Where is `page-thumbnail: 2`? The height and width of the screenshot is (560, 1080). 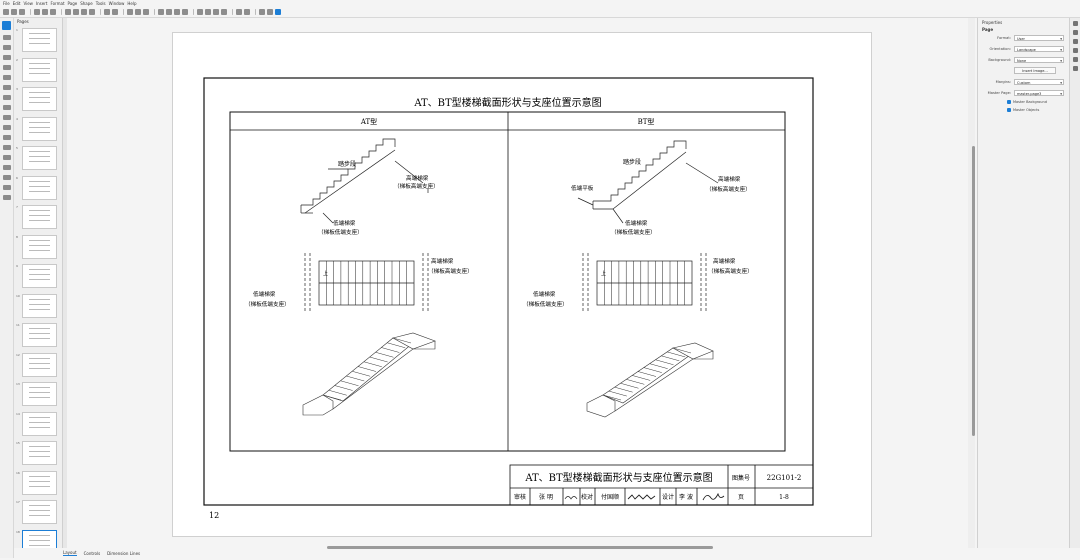 page-thumbnail: 2 is located at coordinates (38, 71).